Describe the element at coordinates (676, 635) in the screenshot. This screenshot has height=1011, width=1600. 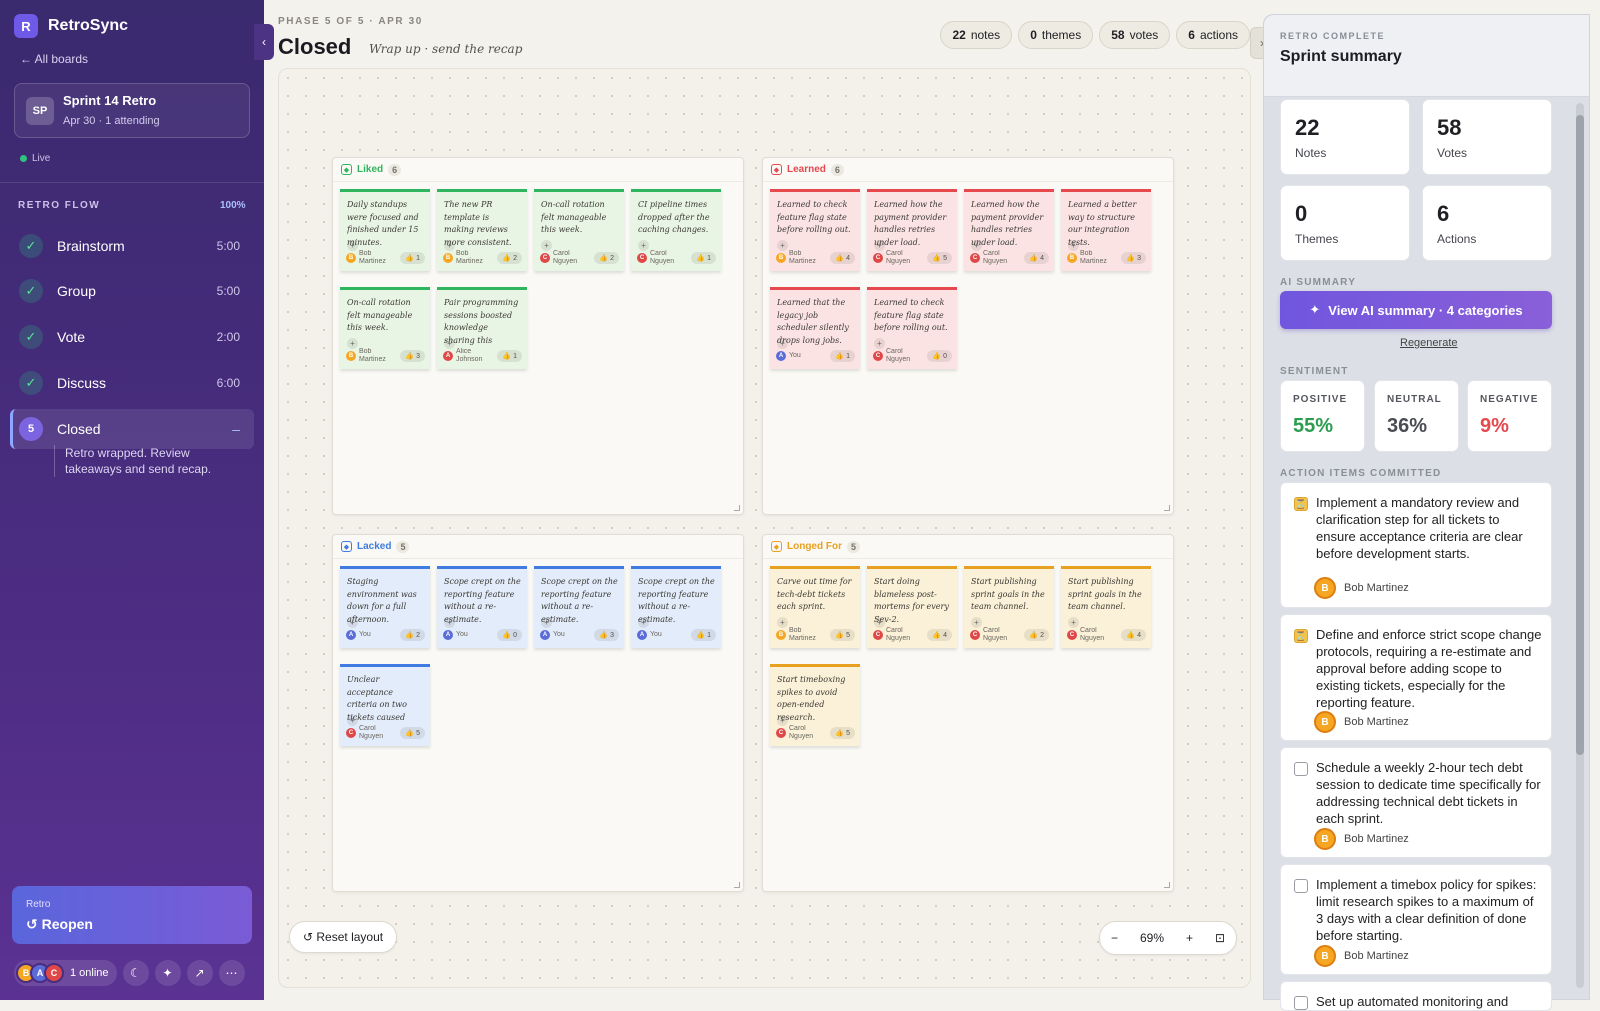
I see `note-footer: A You 👍 1` at that location.